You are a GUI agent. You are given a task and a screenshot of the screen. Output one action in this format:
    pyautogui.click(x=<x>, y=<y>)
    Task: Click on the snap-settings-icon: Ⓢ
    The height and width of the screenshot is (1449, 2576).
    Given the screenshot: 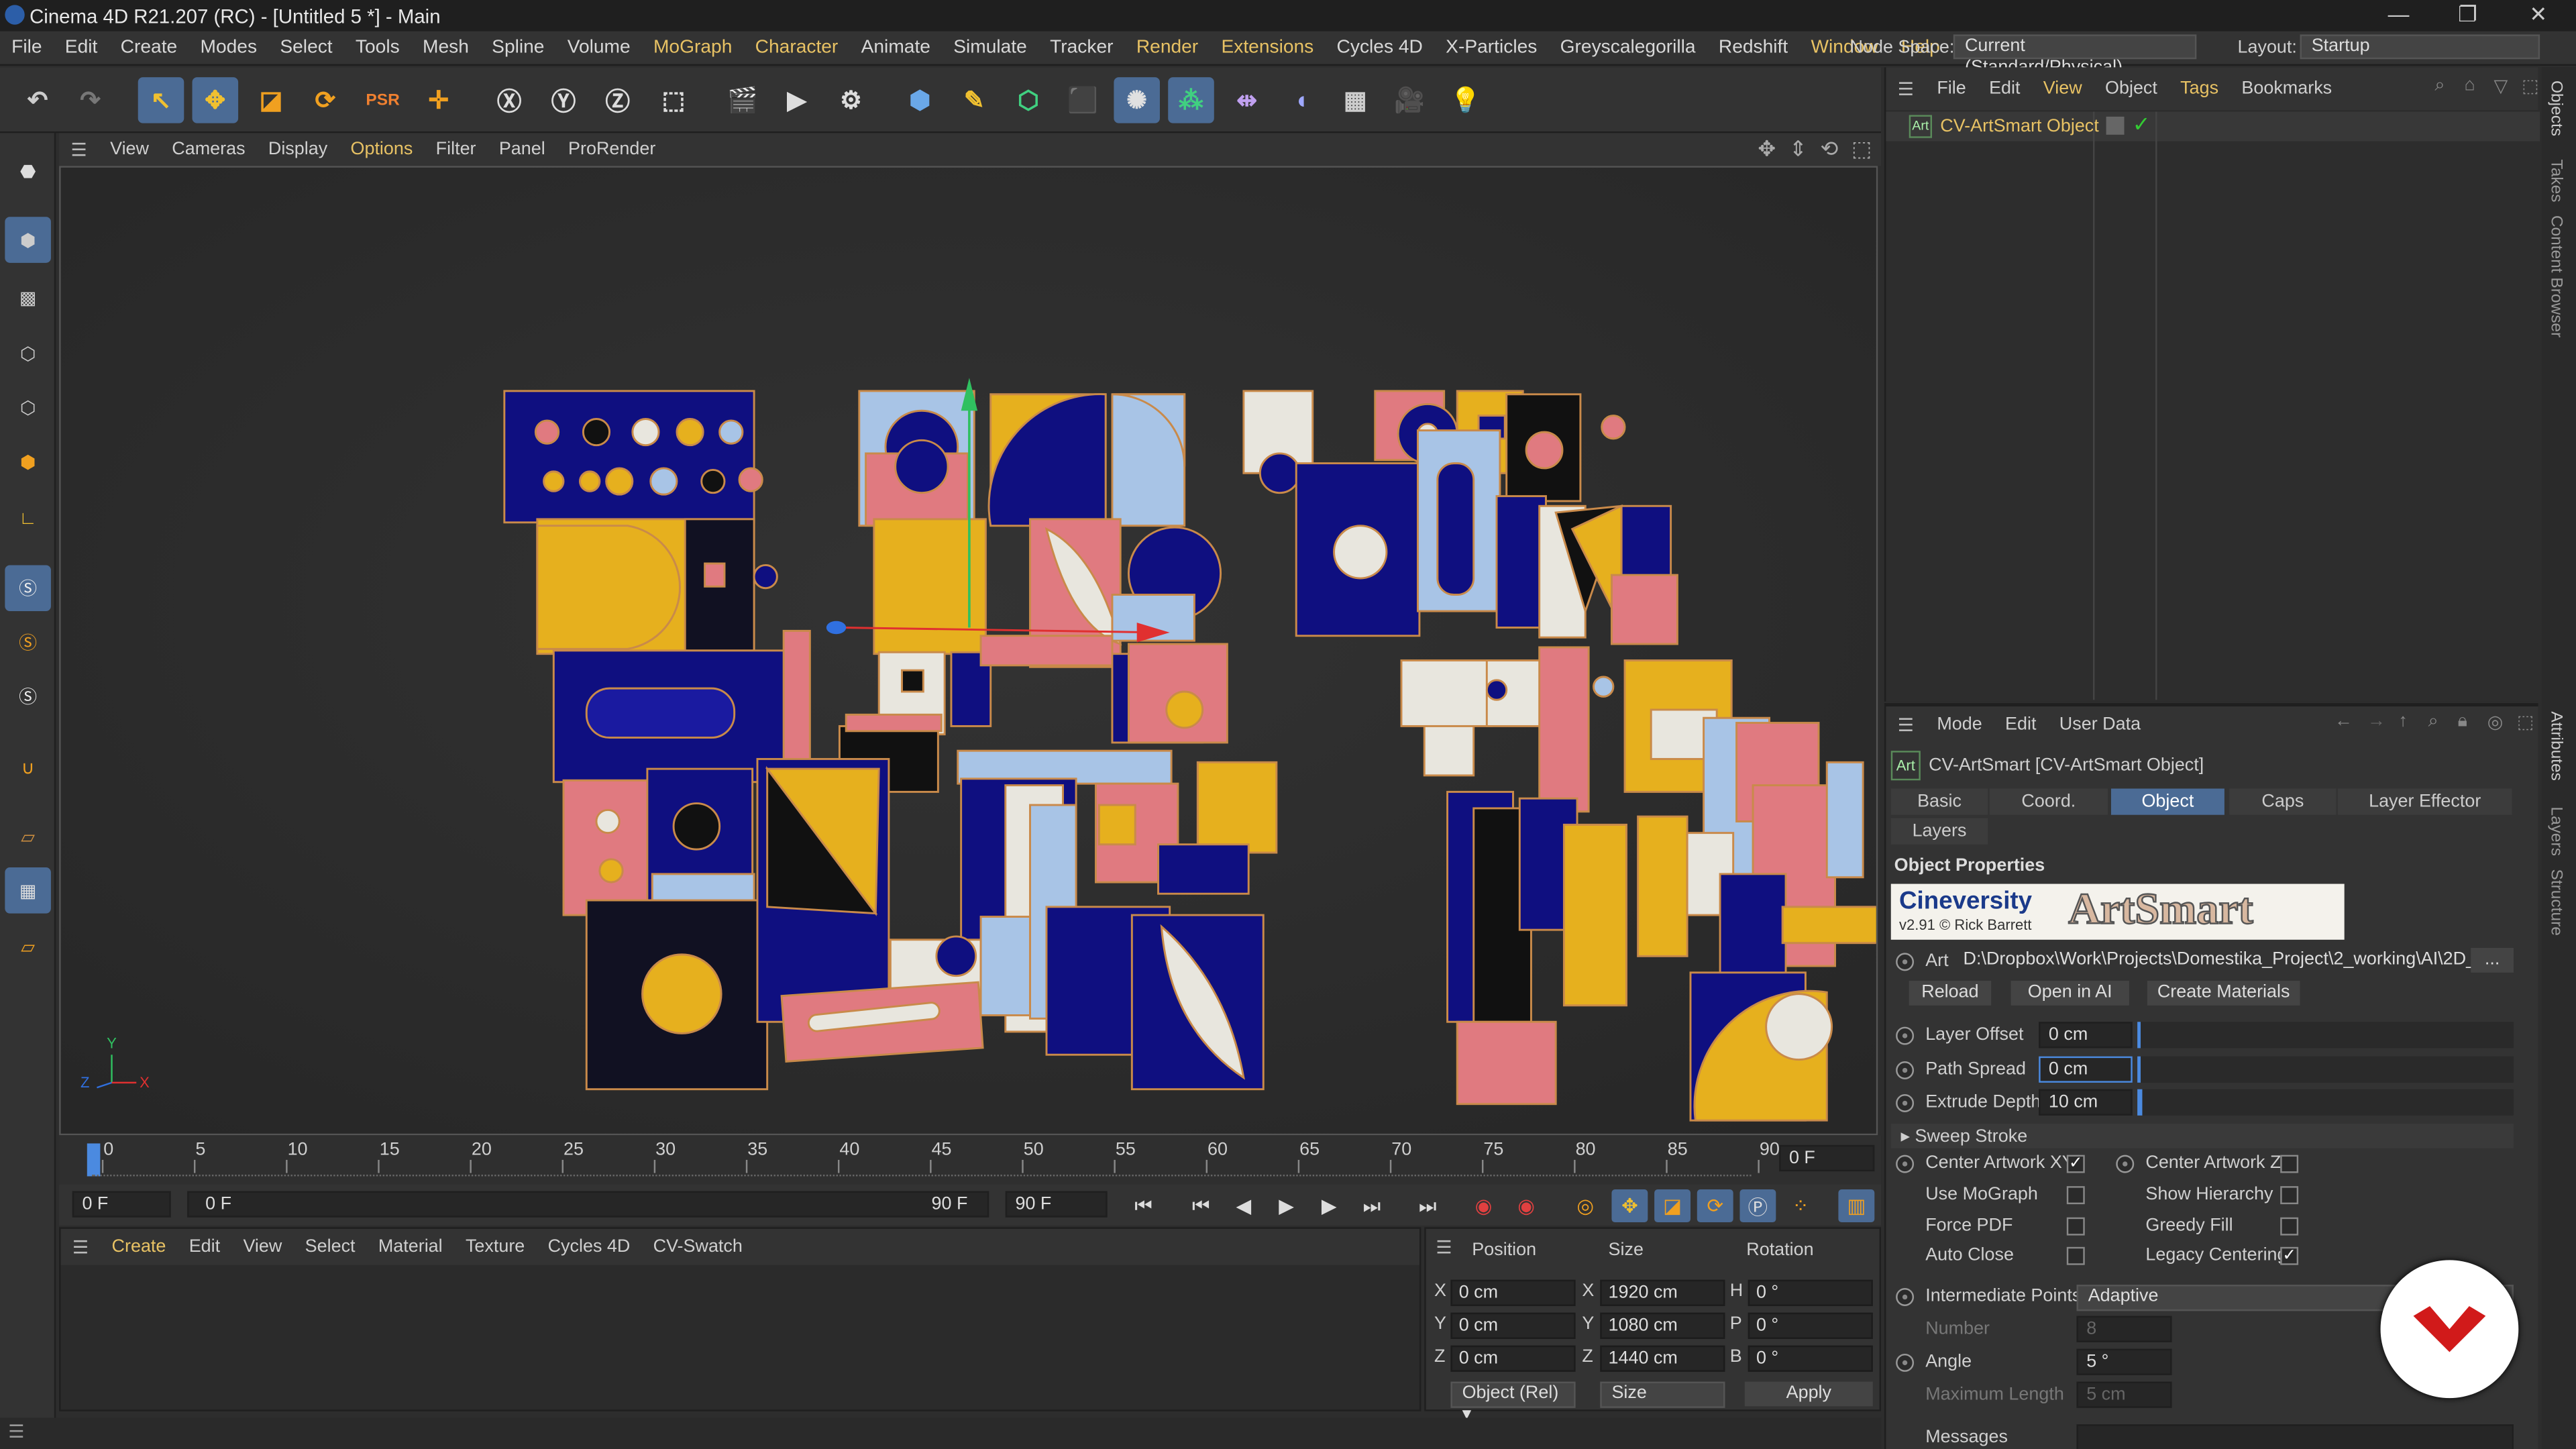 What is the action you would take?
    pyautogui.click(x=28, y=642)
    